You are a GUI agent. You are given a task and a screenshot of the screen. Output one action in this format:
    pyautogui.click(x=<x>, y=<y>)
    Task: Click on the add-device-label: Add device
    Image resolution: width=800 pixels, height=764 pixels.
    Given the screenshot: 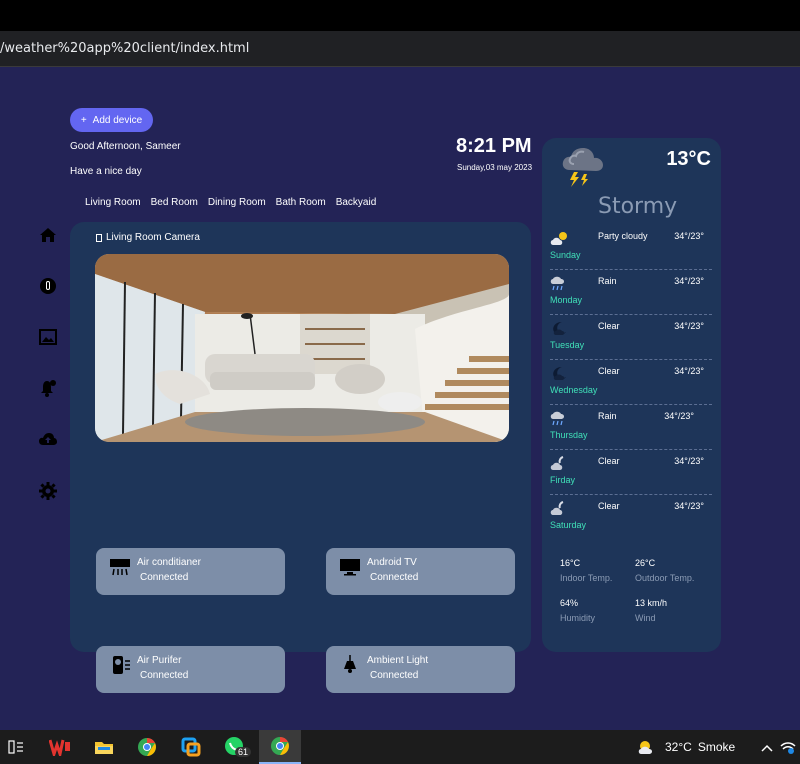 What is the action you would take?
    pyautogui.click(x=117, y=120)
    